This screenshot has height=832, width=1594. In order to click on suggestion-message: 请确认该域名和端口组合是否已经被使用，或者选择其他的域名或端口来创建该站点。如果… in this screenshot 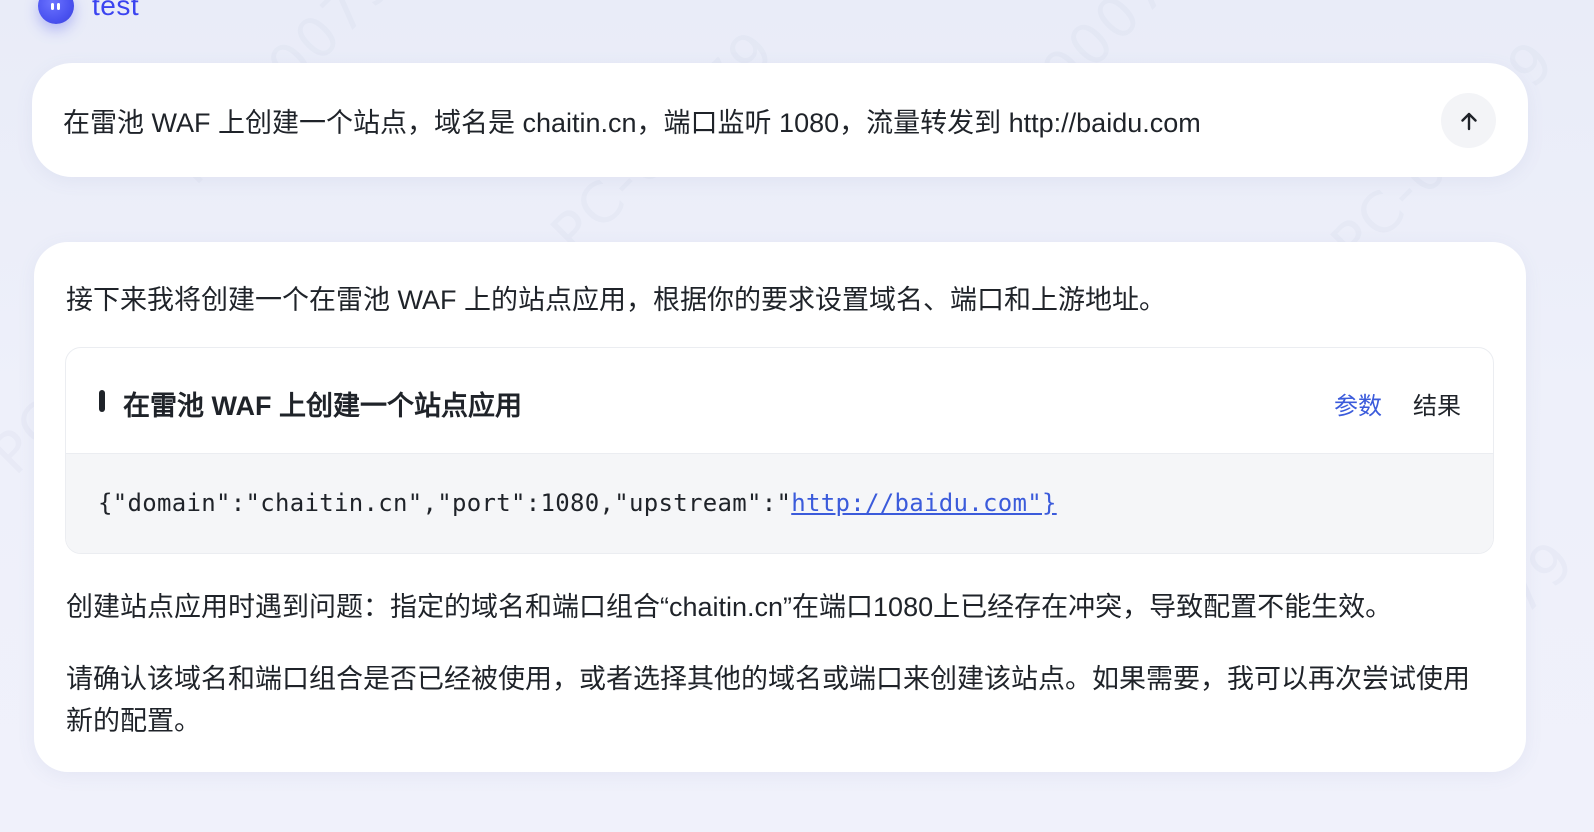, I will do `click(768, 700)`.